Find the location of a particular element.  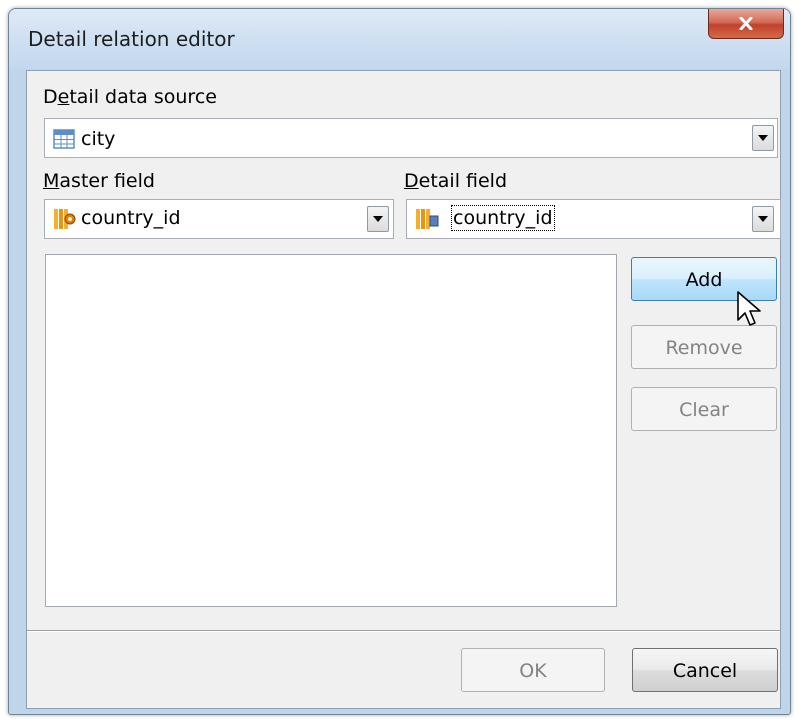

mouse-cursor-icon is located at coordinates (749, 308).